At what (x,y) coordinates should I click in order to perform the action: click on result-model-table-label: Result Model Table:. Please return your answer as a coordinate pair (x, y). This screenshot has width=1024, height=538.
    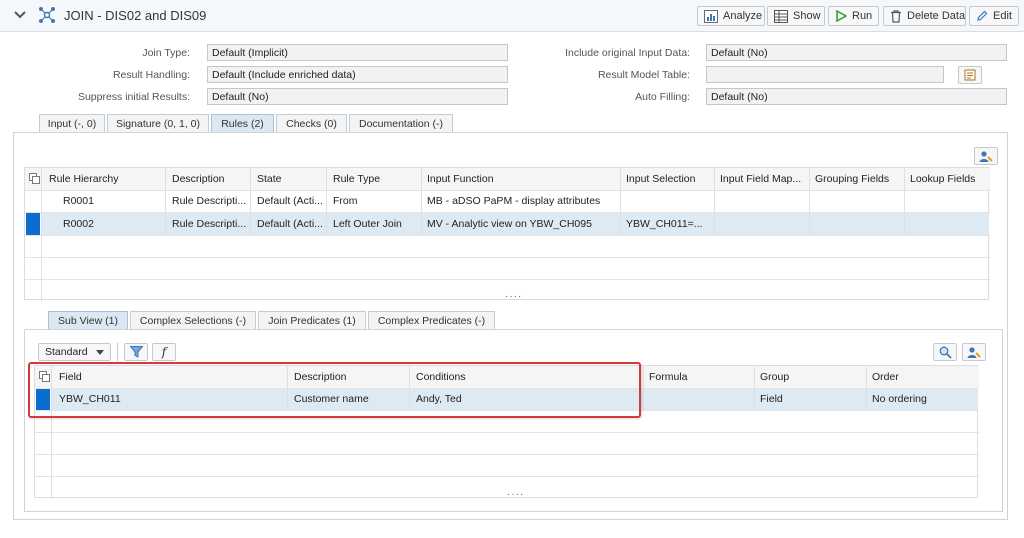
    Looking at the image, I should click on (643, 75).